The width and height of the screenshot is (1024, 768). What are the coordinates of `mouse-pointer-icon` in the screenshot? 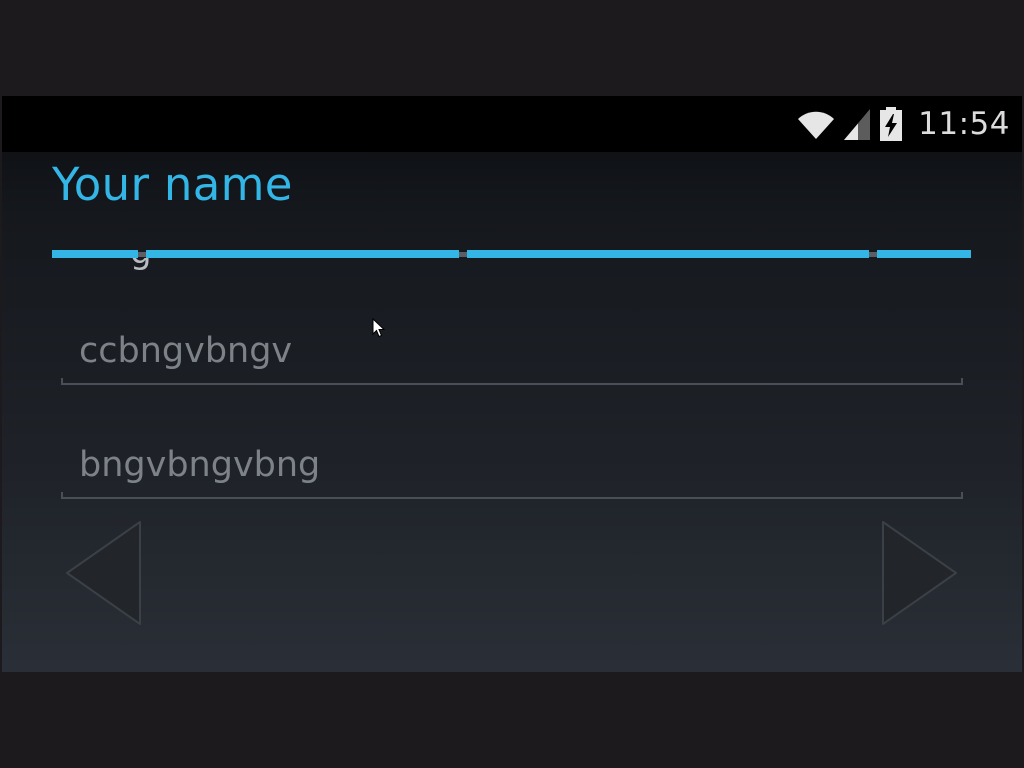 It's located at (379, 329).